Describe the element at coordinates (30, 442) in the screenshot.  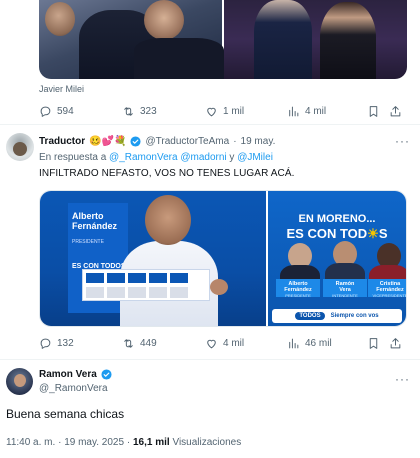
I see `tweet-time: 11:40 a. m.` at that location.